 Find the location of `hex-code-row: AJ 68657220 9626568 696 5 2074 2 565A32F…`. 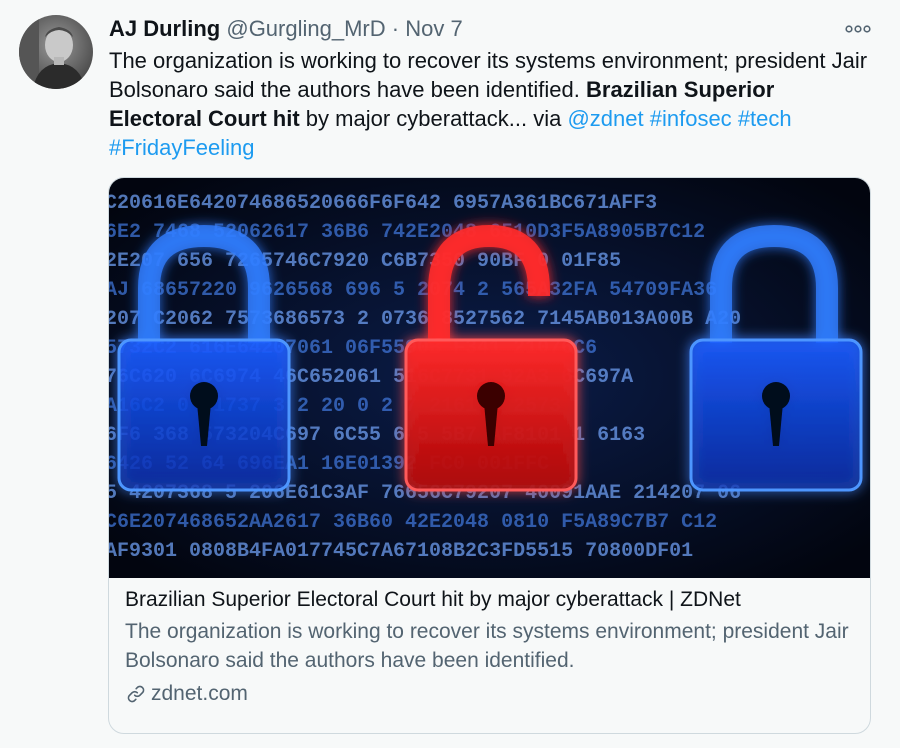

hex-code-row: AJ 68657220 9626568 696 5 2074 2 565A32F… is located at coordinates (413, 290).